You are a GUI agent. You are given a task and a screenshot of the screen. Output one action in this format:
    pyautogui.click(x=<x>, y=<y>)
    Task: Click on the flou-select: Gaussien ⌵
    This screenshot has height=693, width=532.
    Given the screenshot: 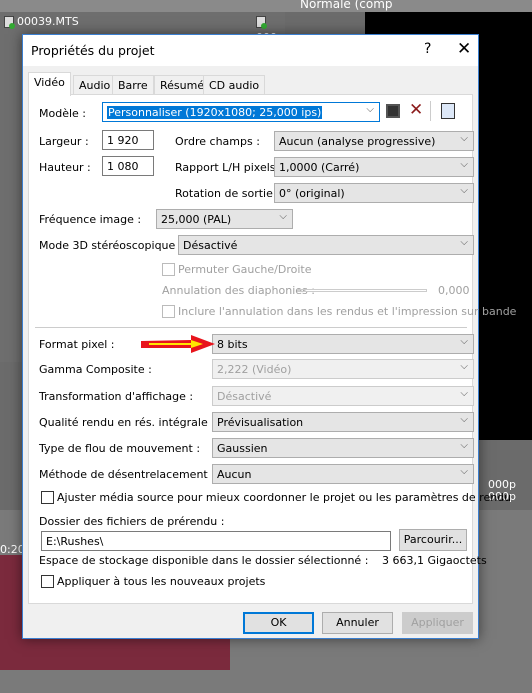 What is the action you would take?
    pyautogui.click(x=343, y=448)
    